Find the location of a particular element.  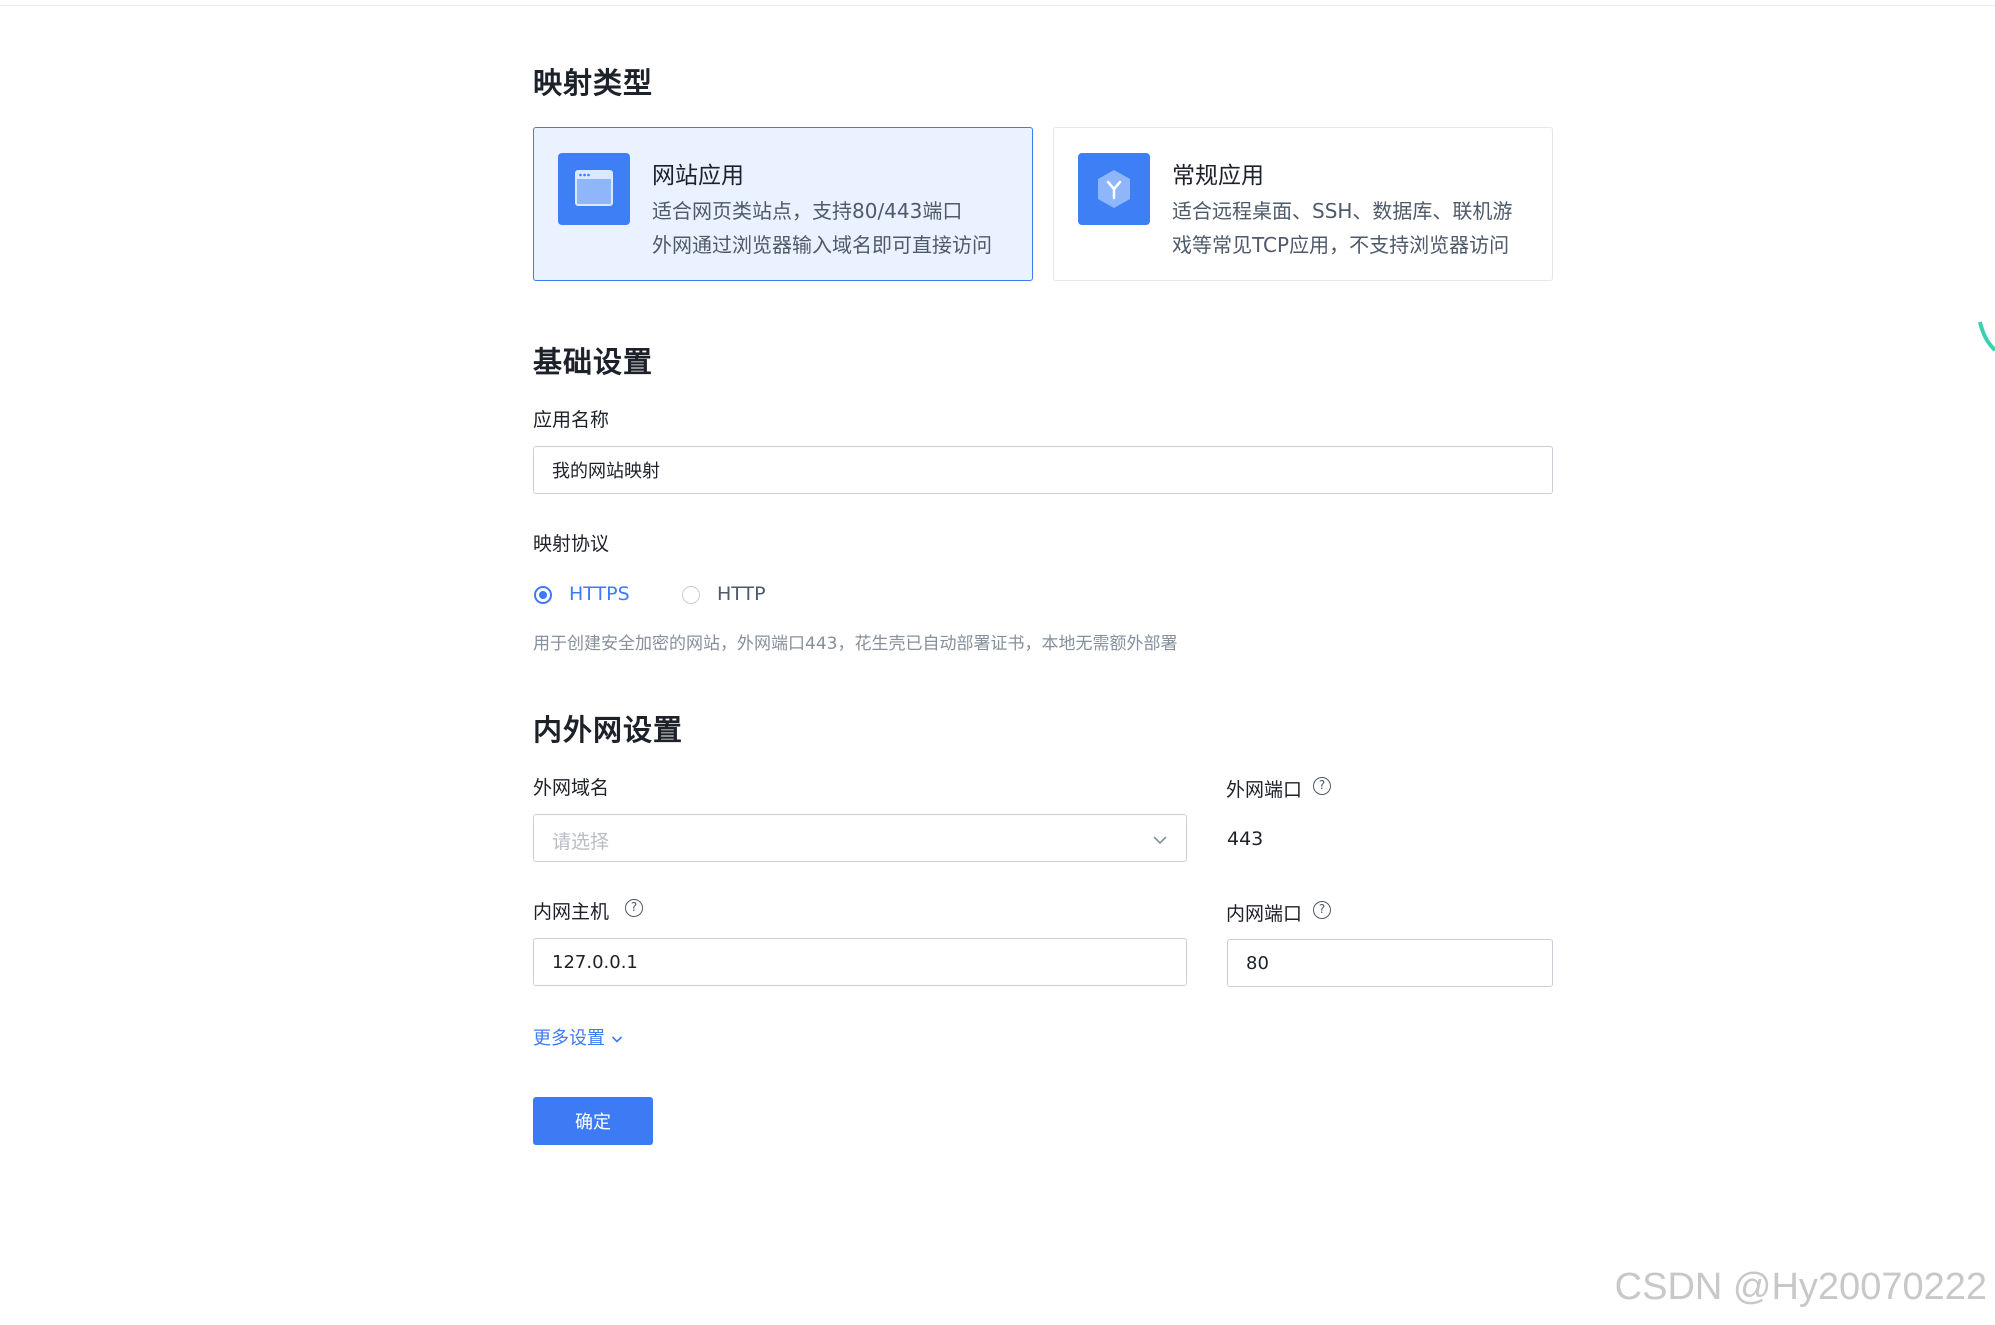

card-description-line: 适合网页类站点，支持80/443端口 is located at coordinates (807, 211).